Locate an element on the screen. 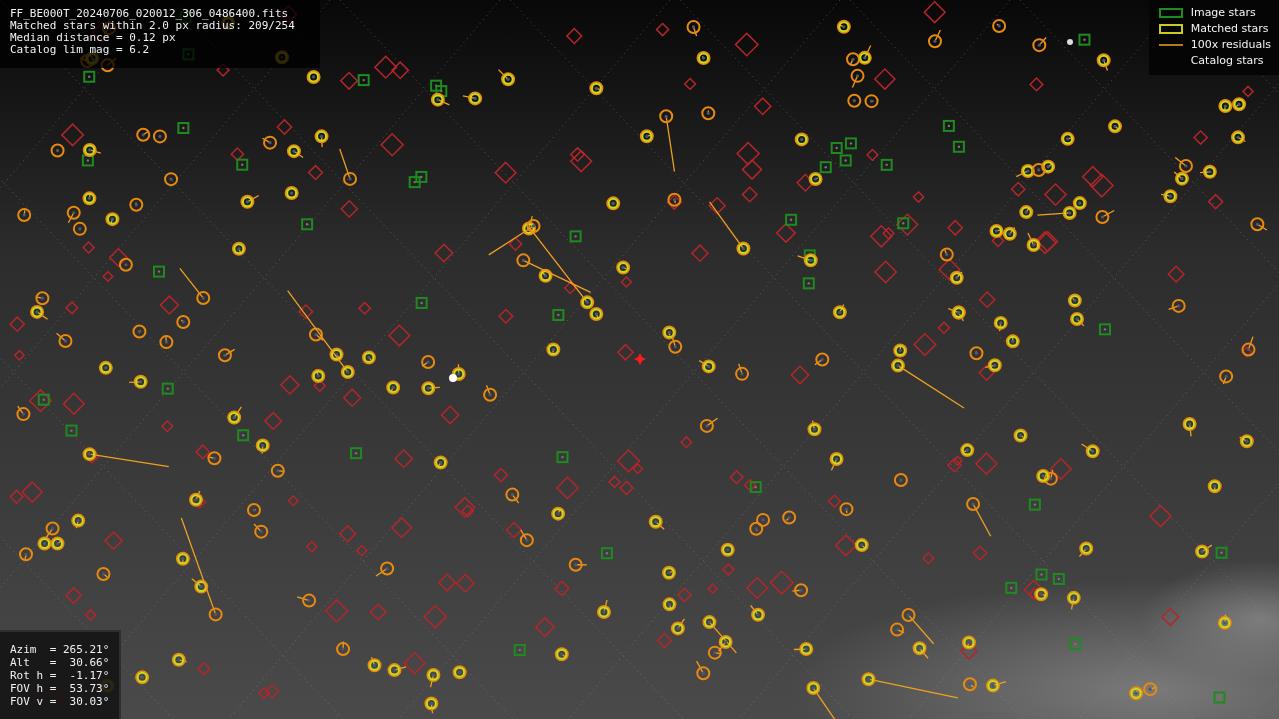  pointing-text: FOV v = 30.03° is located at coordinates (60, 702).